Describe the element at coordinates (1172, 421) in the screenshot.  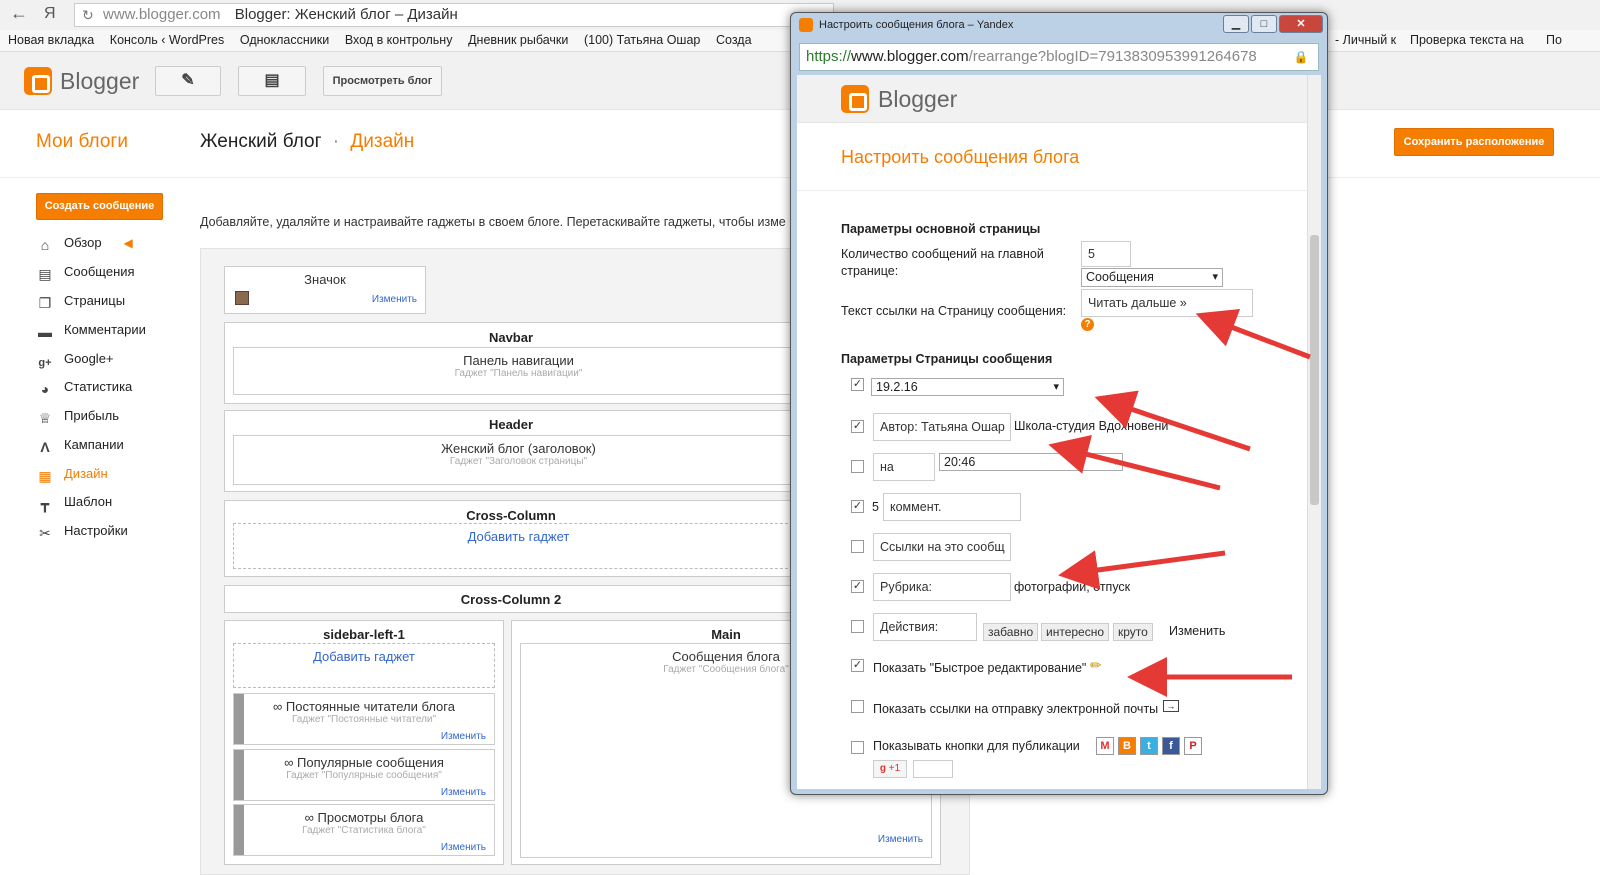
I see `arrow-date` at that location.